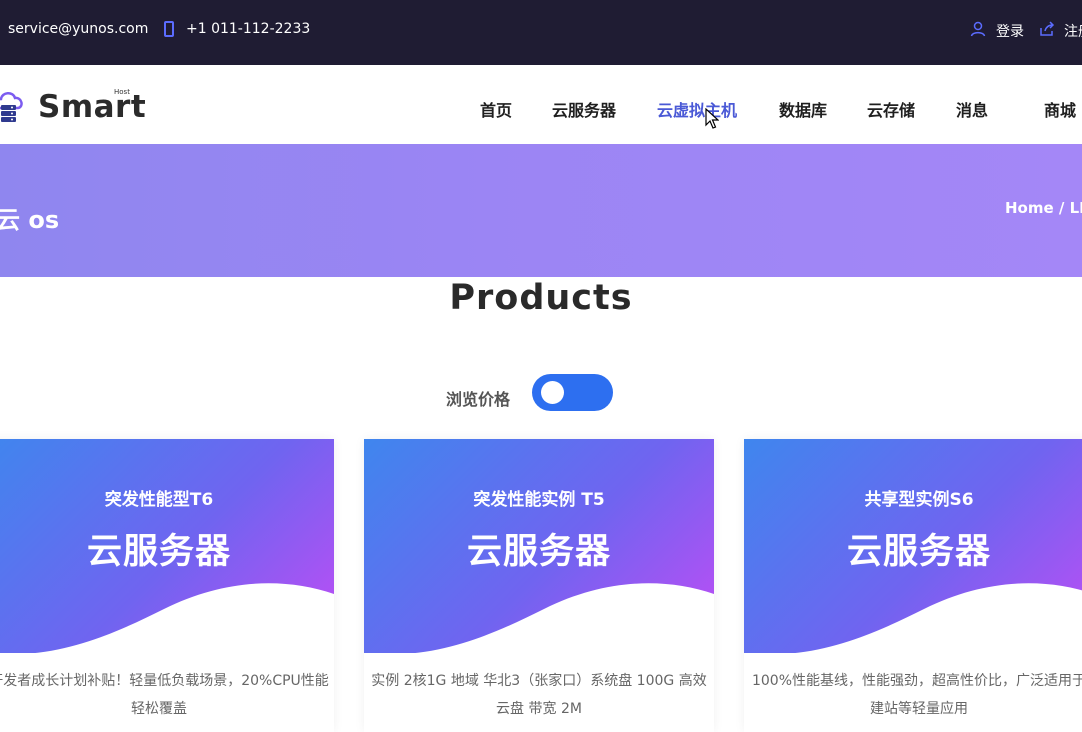 The image size is (1082, 732). Describe the element at coordinates (541, 104) in the screenshot. I see `main-navbar: Smart Host 首页 云服务器 云虚拟主机 数据库 云存储 消息 商城` at that location.